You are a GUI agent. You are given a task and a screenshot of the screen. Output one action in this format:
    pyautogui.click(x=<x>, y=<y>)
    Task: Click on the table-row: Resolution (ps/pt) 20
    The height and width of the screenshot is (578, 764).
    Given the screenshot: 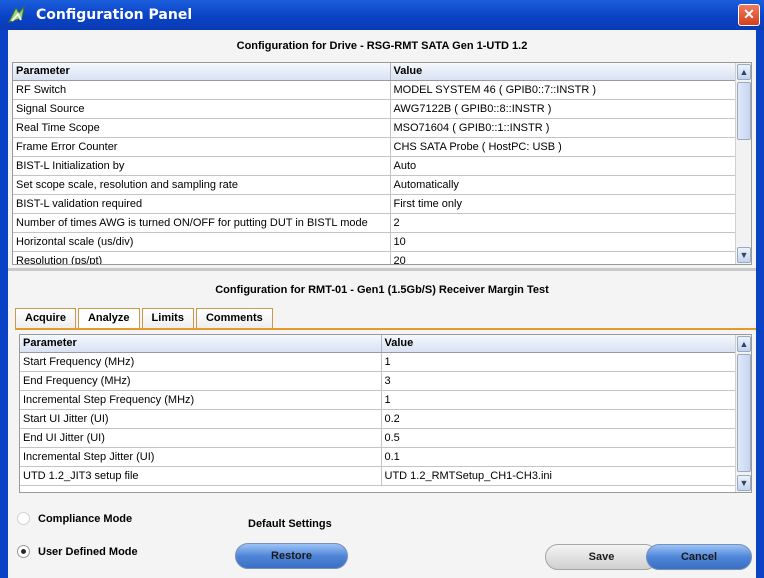 What is the action you would take?
    pyautogui.click(x=375, y=257)
    